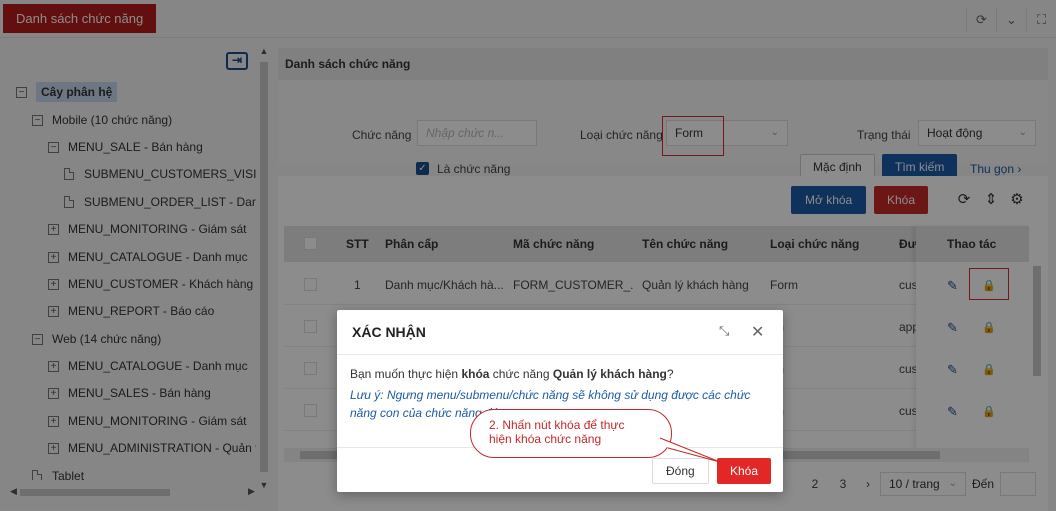 The height and width of the screenshot is (511, 1056). I want to click on close-icon: ✕, so click(757, 332).